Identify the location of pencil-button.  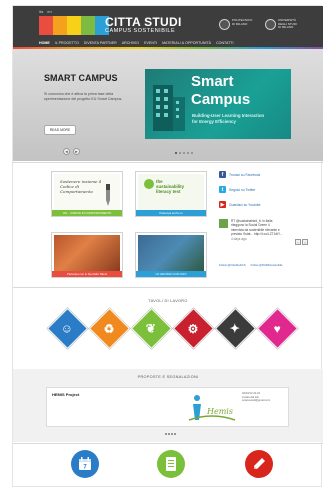
(259, 464).